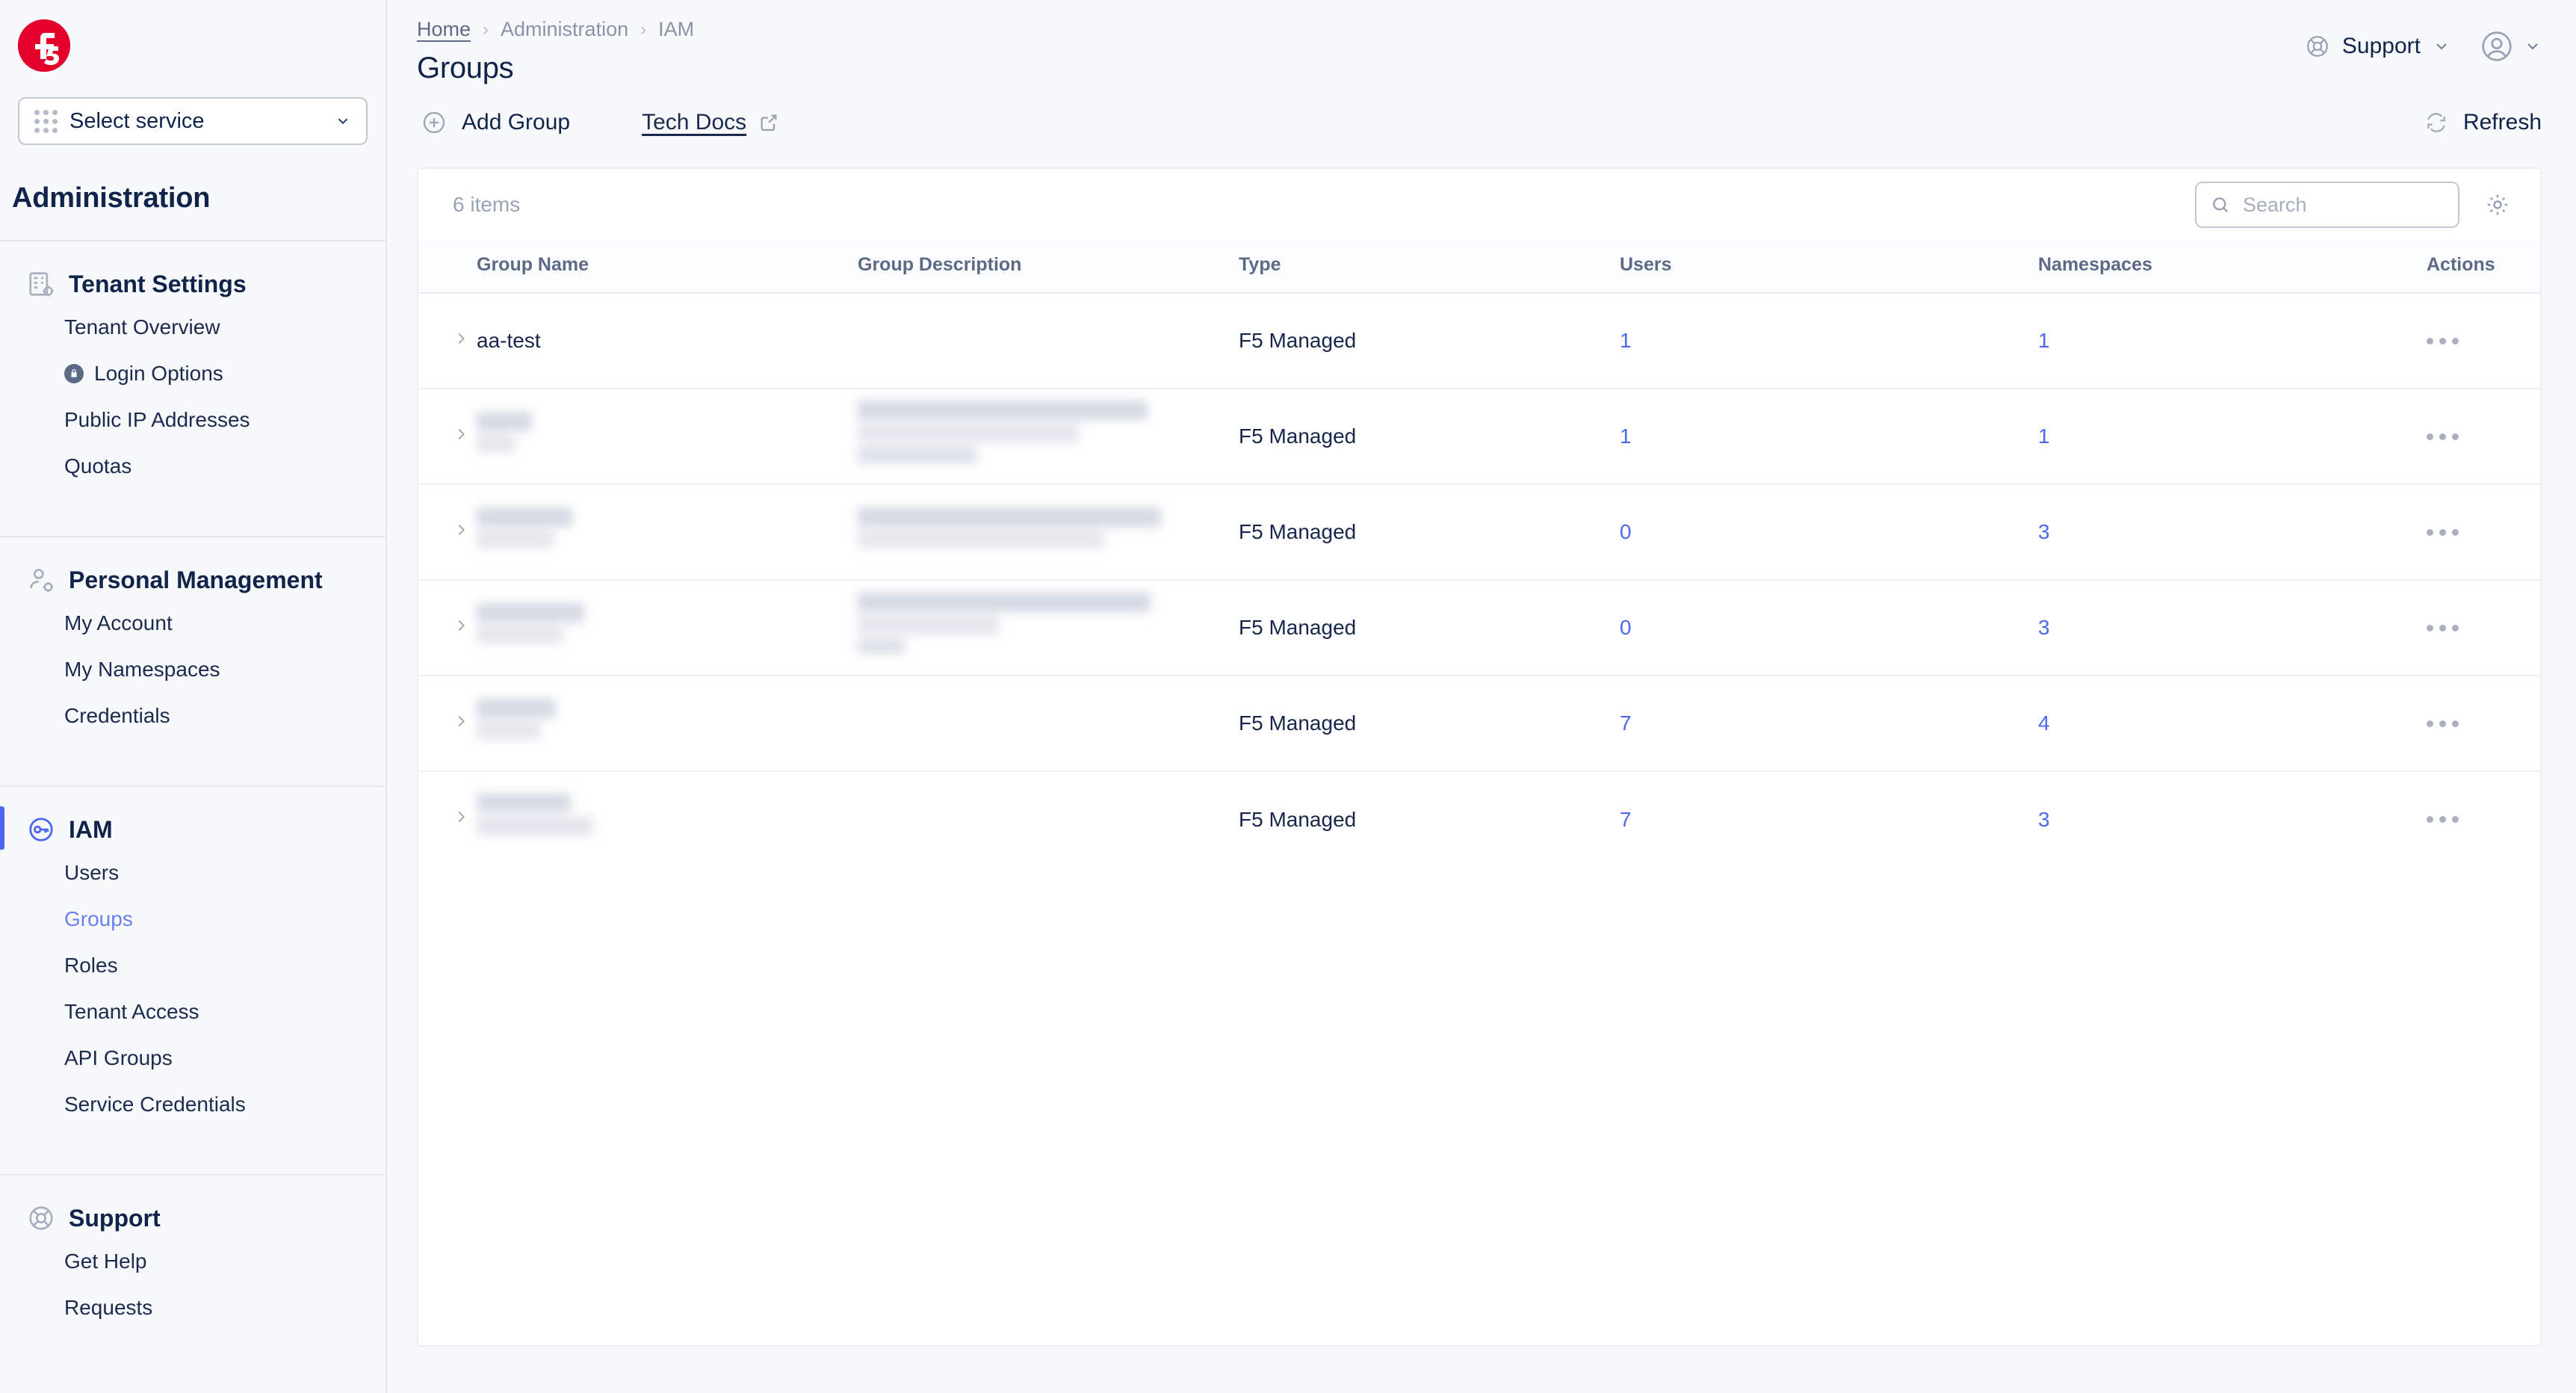 This screenshot has height=1393, width=2576. Describe the element at coordinates (193, 716) in the screenshot. I see `sidebar-item-credentials: Credentials` at that location.